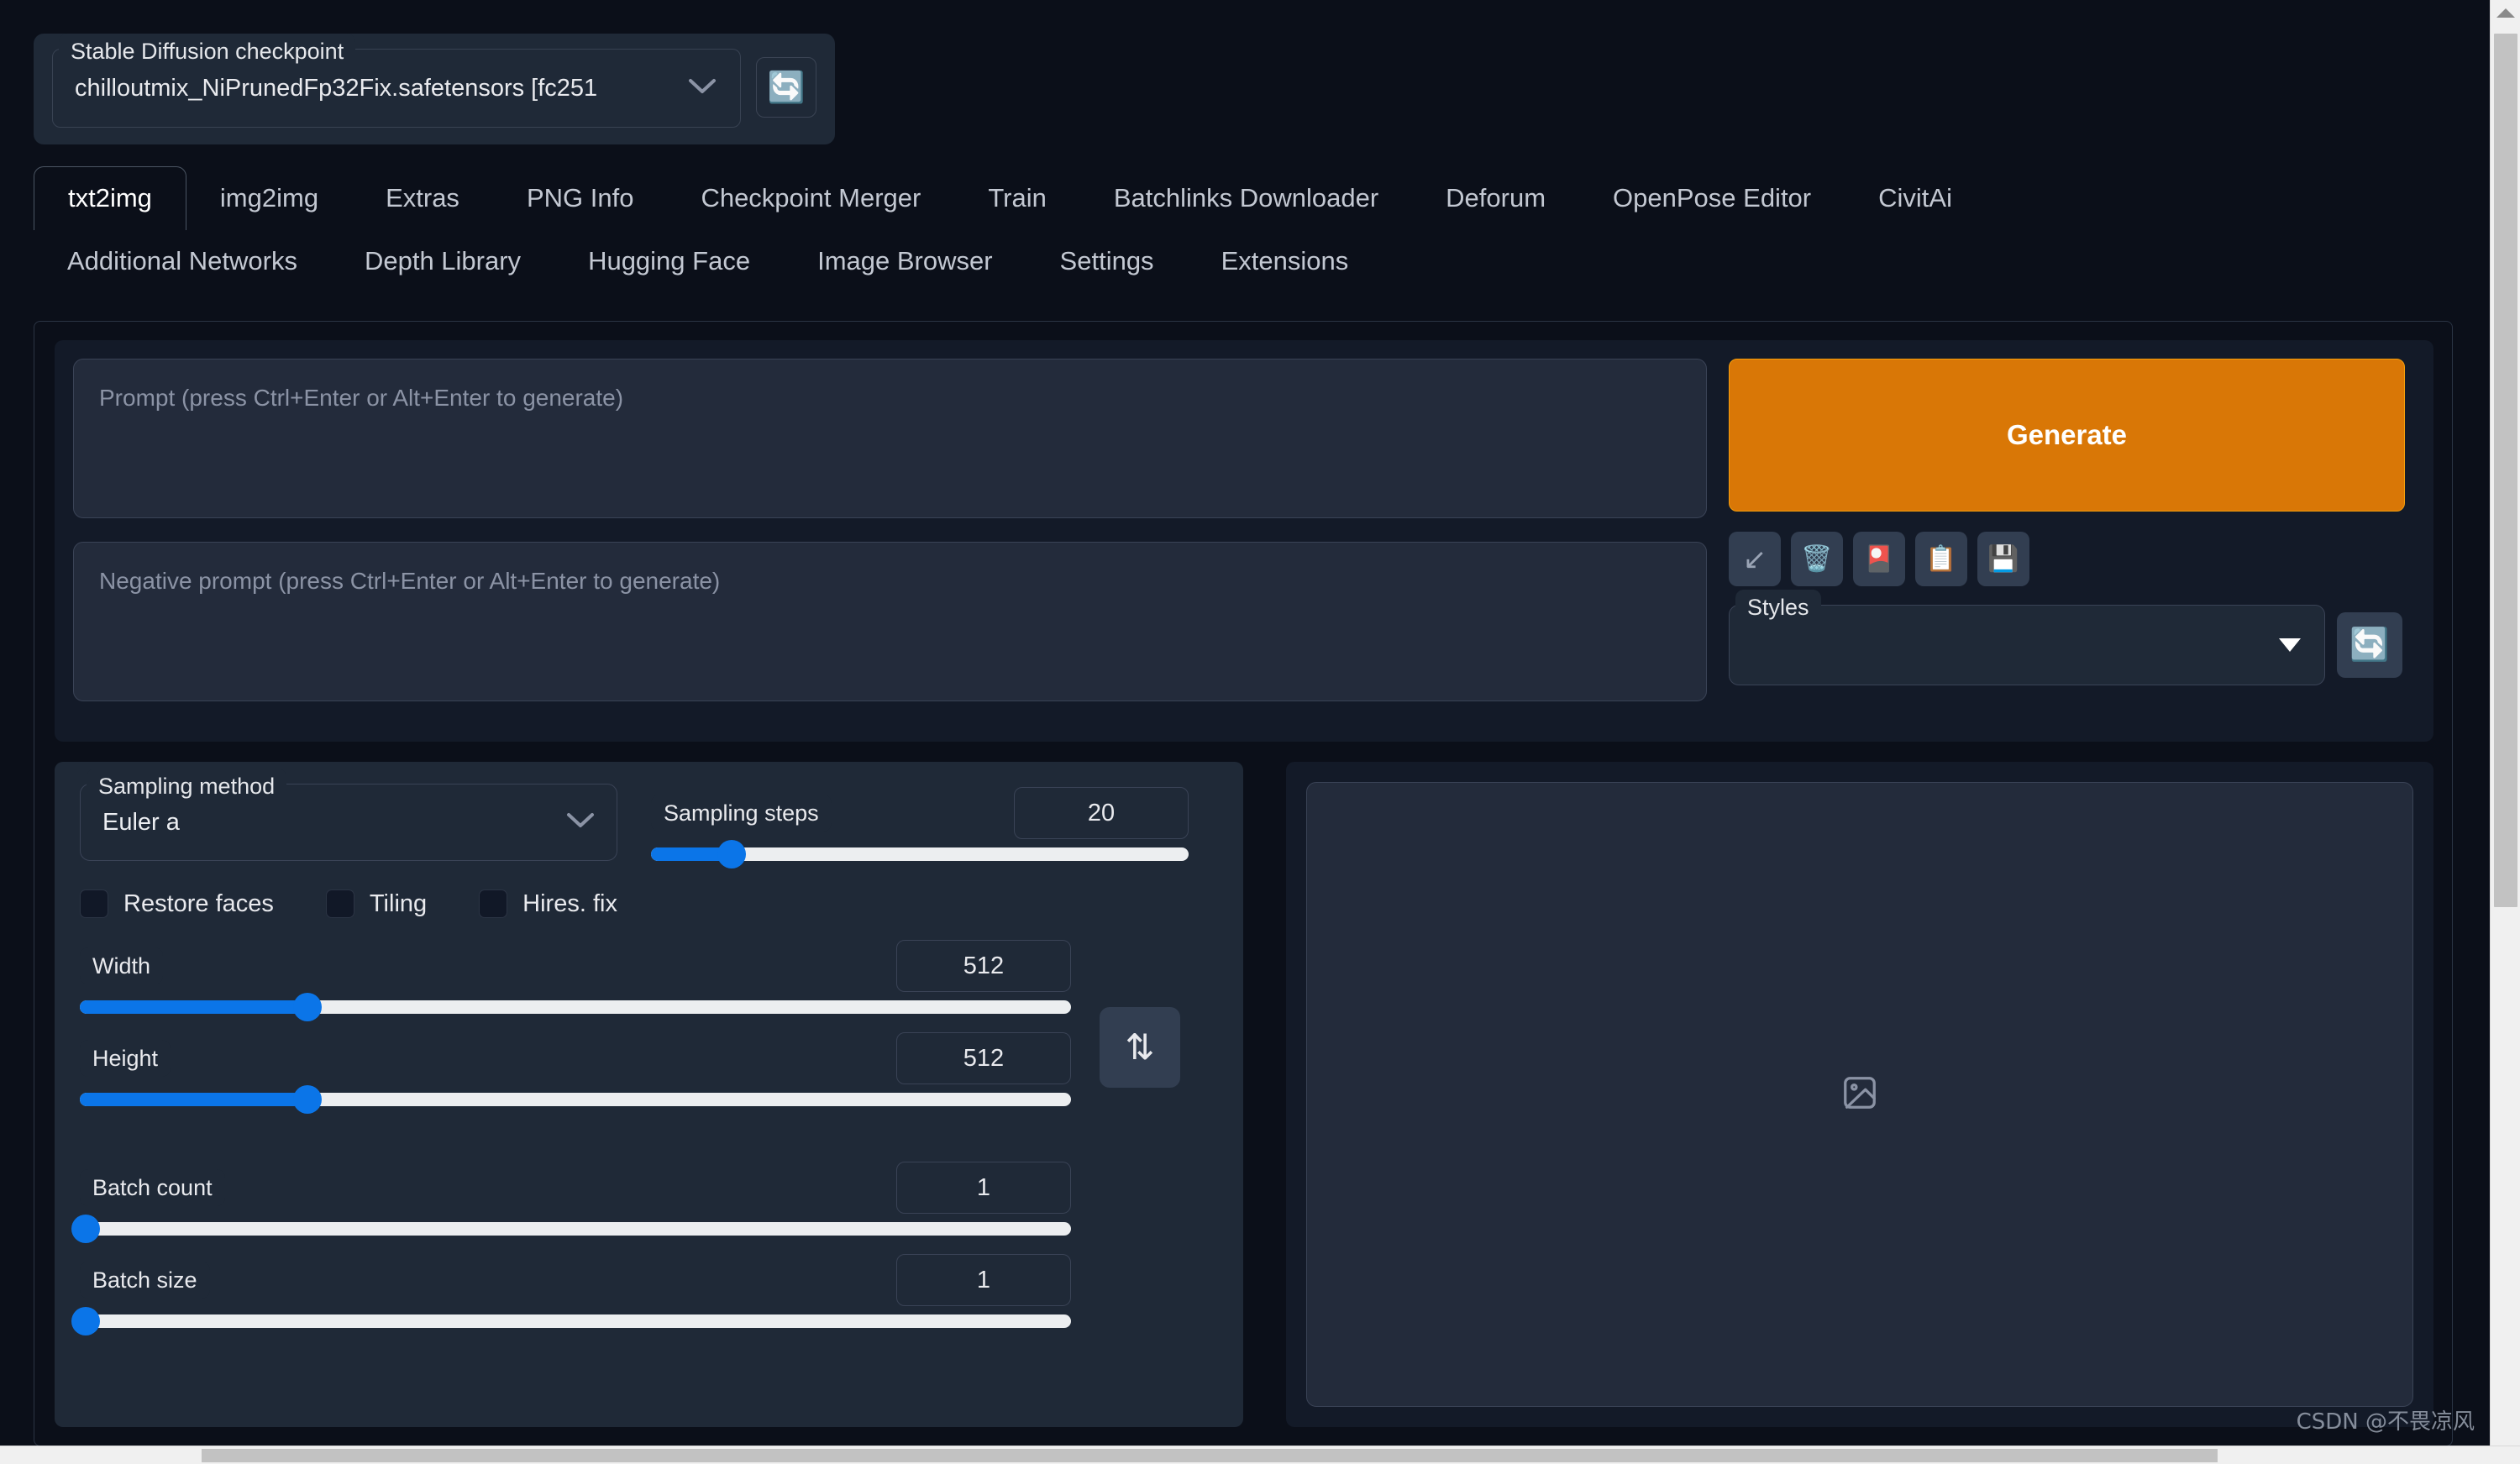 The height and width of the screenshot is (1464, 2520). Describe the element at coordinates (207, 51) in the screenshot. I see `checkpoint-label: Stable Diffusion checkpoint` at that location.